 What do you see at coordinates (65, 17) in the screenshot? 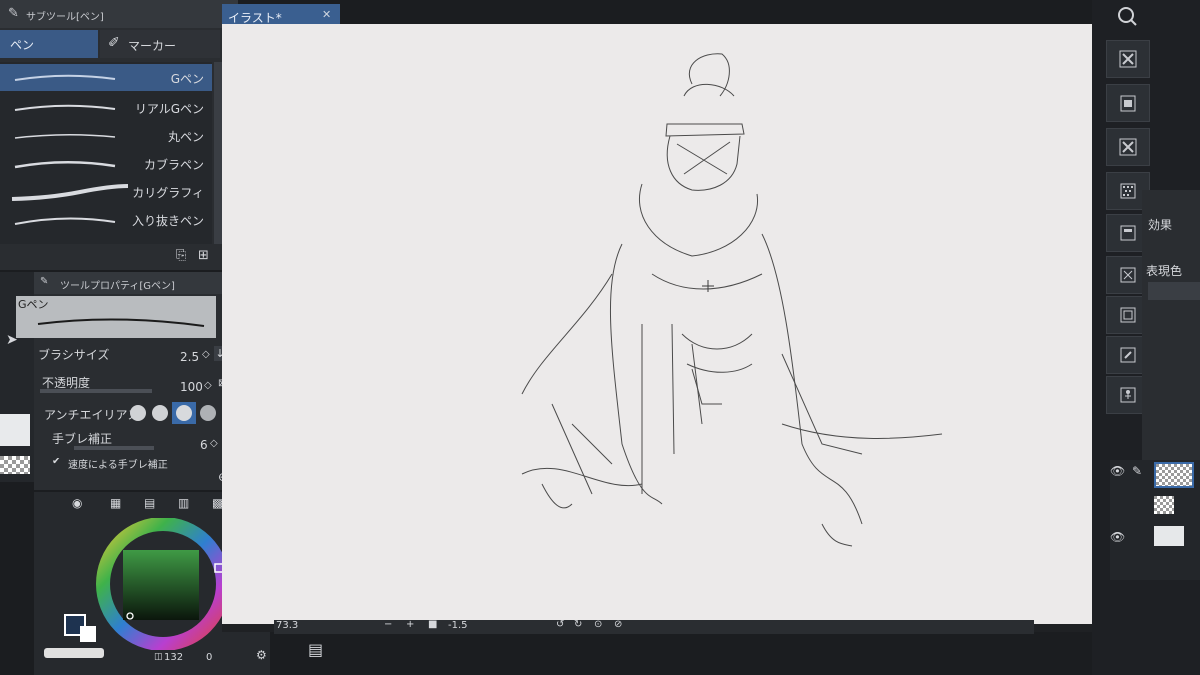
I see `subtool-title: サブツール[ペン]` at bounding box center [65, 17].